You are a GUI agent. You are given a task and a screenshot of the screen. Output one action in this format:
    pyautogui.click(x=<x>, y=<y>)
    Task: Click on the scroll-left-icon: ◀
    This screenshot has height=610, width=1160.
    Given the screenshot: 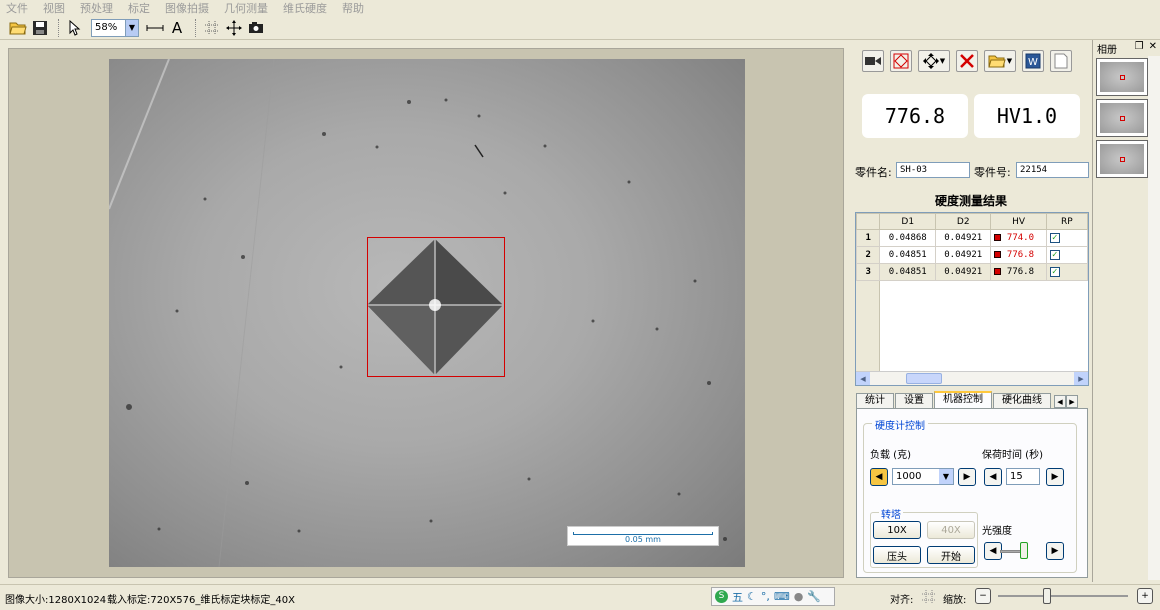 What is the action you would take?
    pyautogui.click(x=863, y=378)
    